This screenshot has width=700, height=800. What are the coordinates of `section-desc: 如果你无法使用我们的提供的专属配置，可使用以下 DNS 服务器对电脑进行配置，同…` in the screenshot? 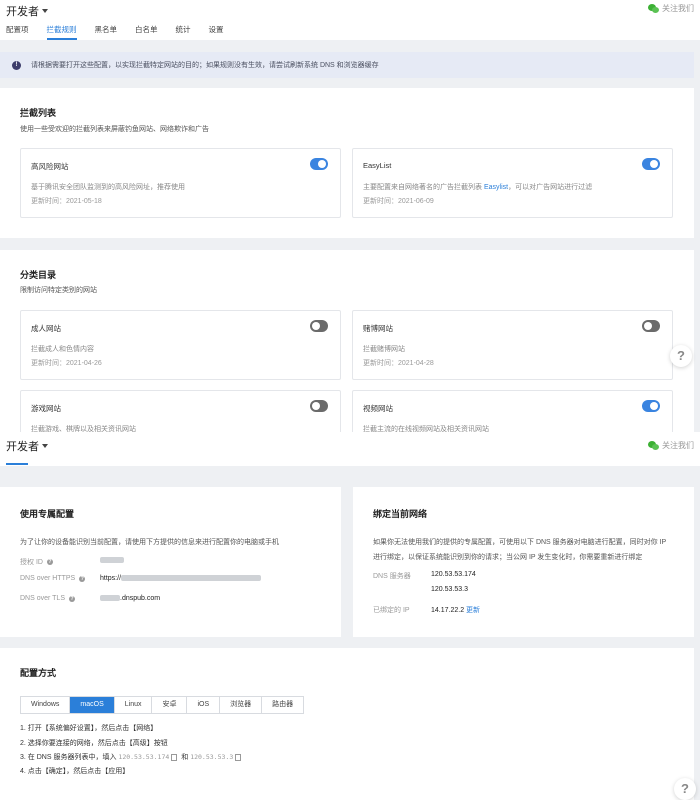 It's located at (520, 542).